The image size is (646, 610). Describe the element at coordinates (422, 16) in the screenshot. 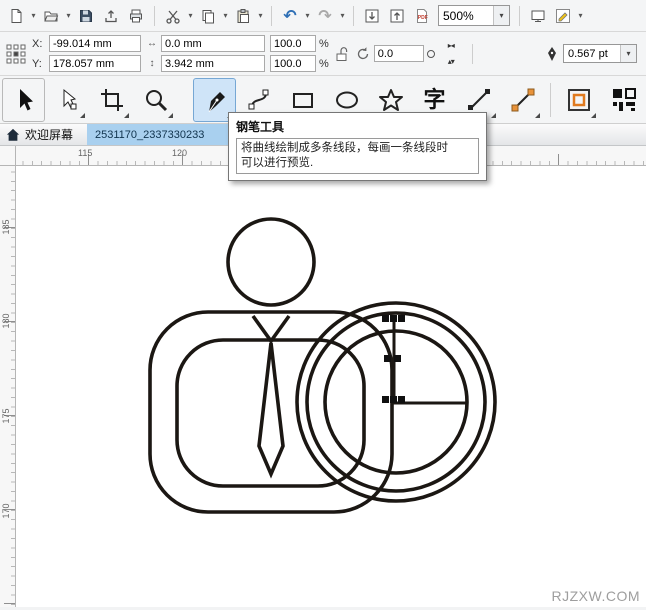

I see `publish-pdf-button: PDF` at that location.